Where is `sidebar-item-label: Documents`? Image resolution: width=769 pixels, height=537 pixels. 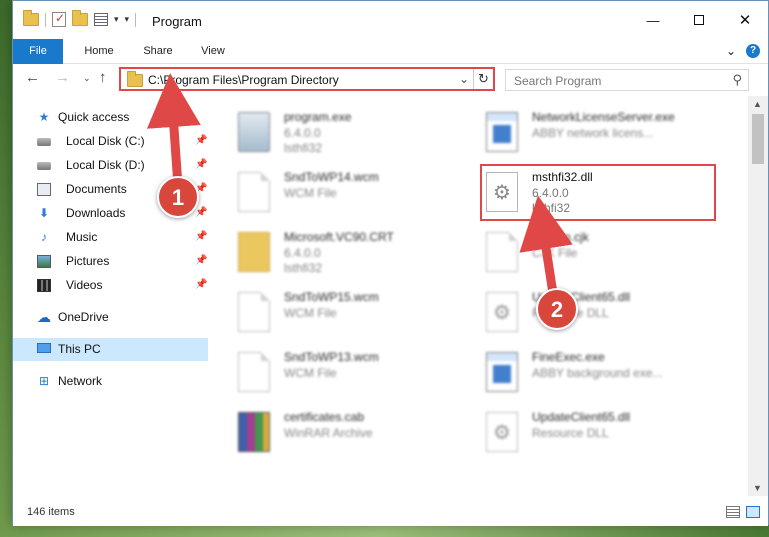
sidebar-item-label: Documents is located at coordinates (96, 189).